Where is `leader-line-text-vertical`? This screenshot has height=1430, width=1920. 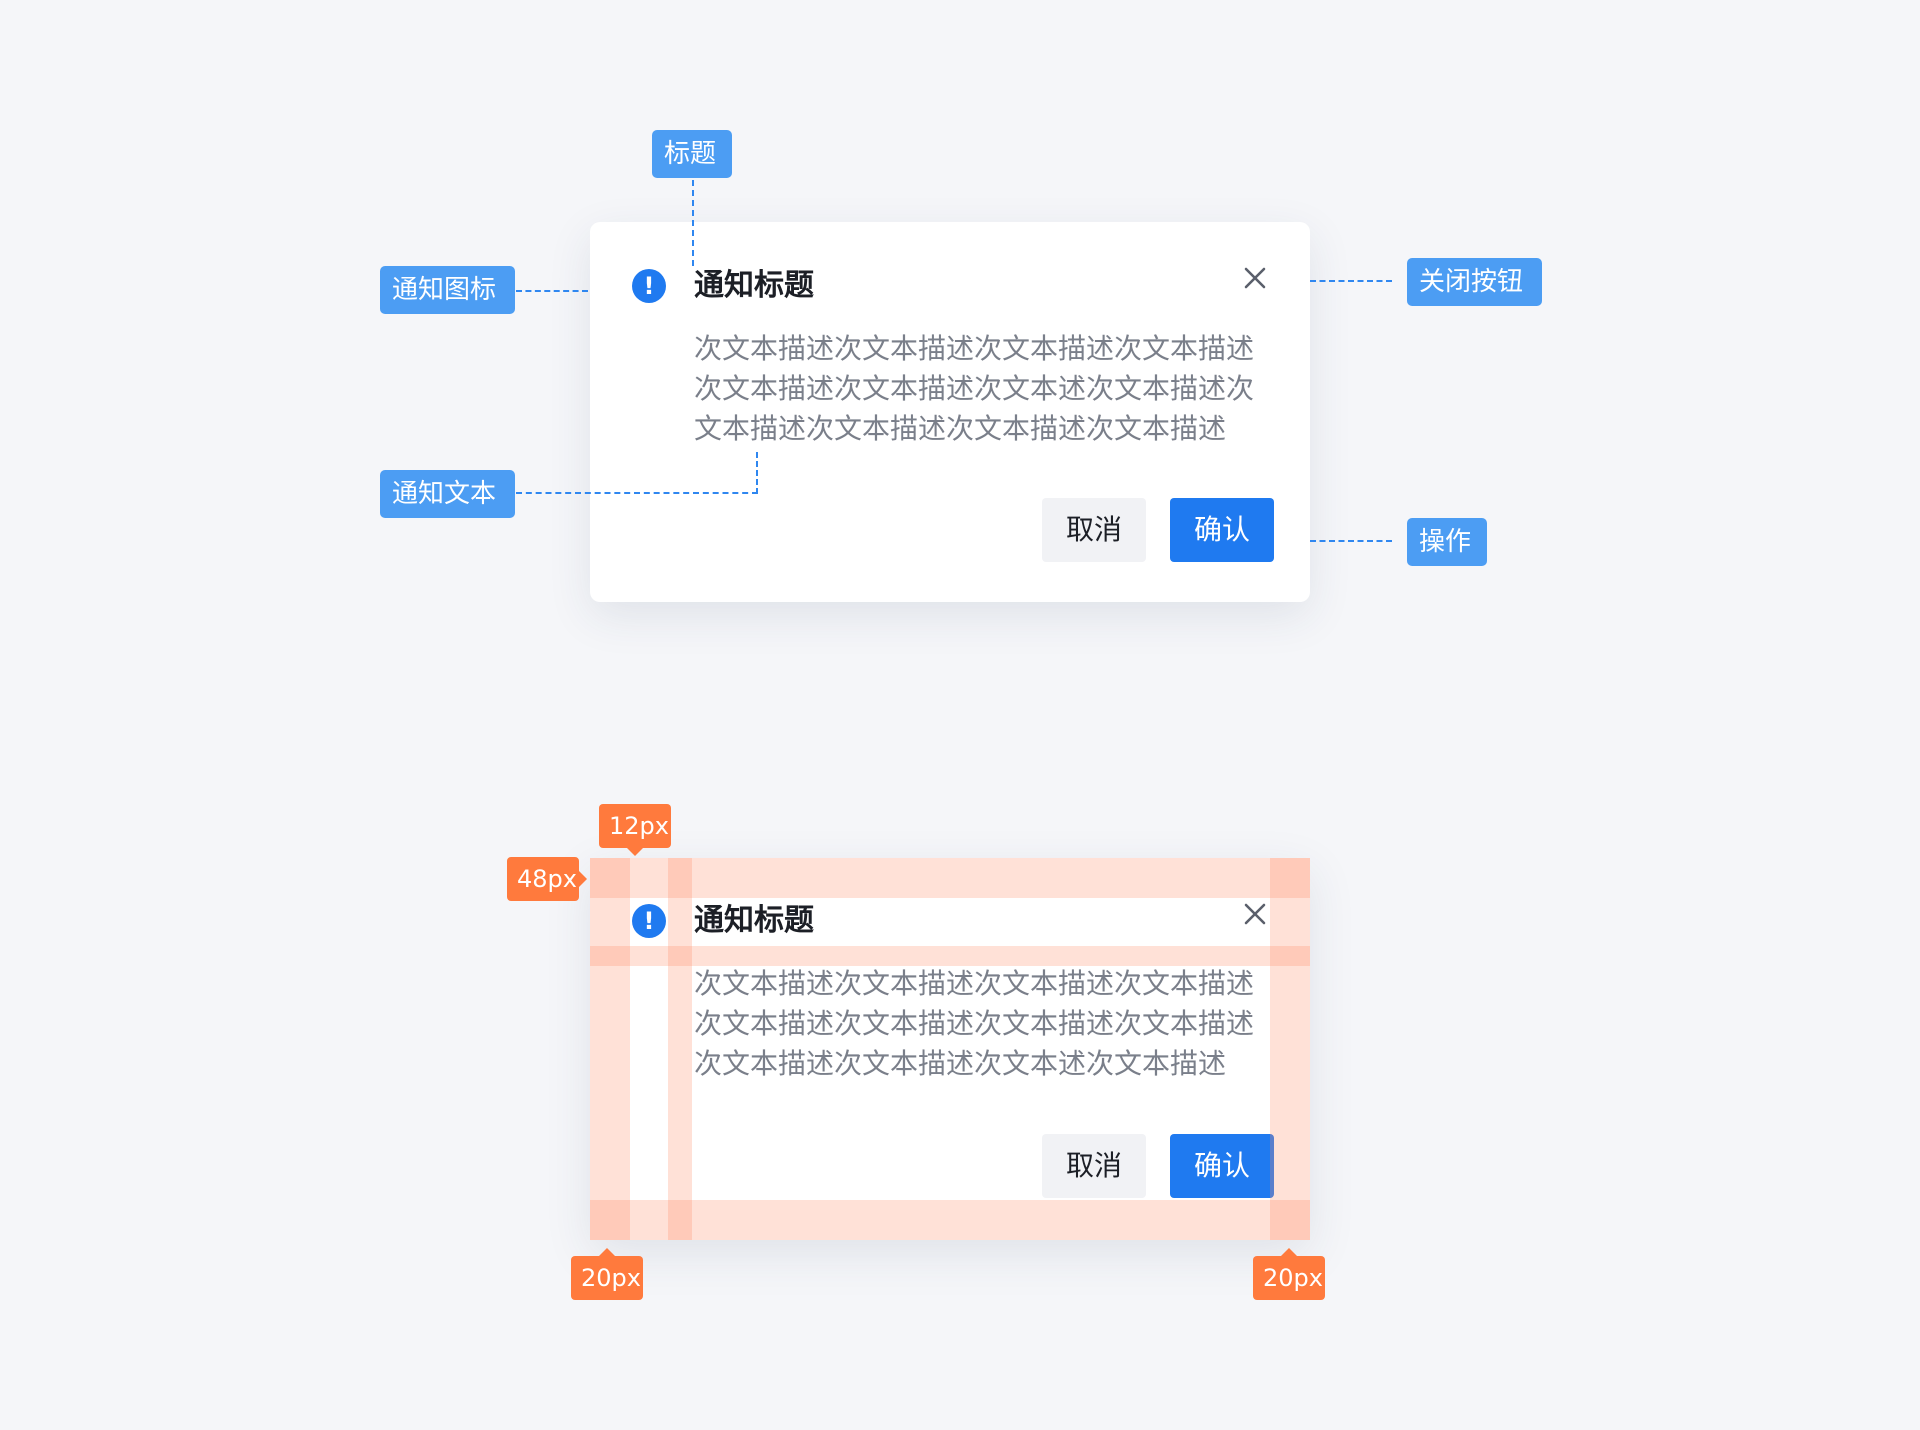
leader-line-text-vertical is located at coordinates (757, 473).